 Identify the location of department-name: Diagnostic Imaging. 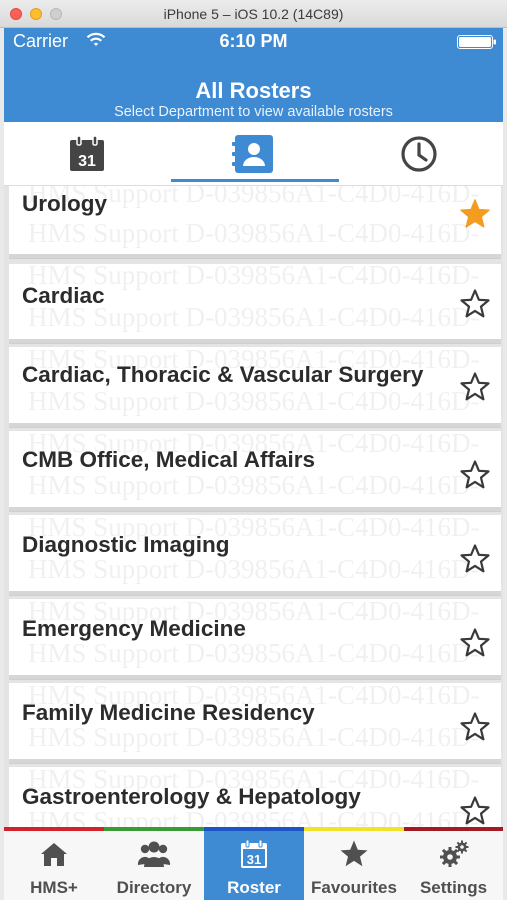
(126, 544).